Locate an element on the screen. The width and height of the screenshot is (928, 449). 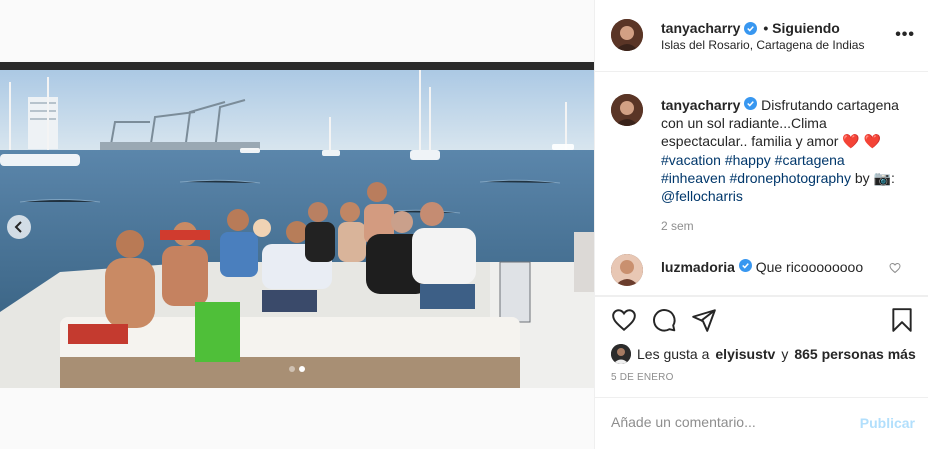
save-bookmark-icon is located at coordinates (902, 320).